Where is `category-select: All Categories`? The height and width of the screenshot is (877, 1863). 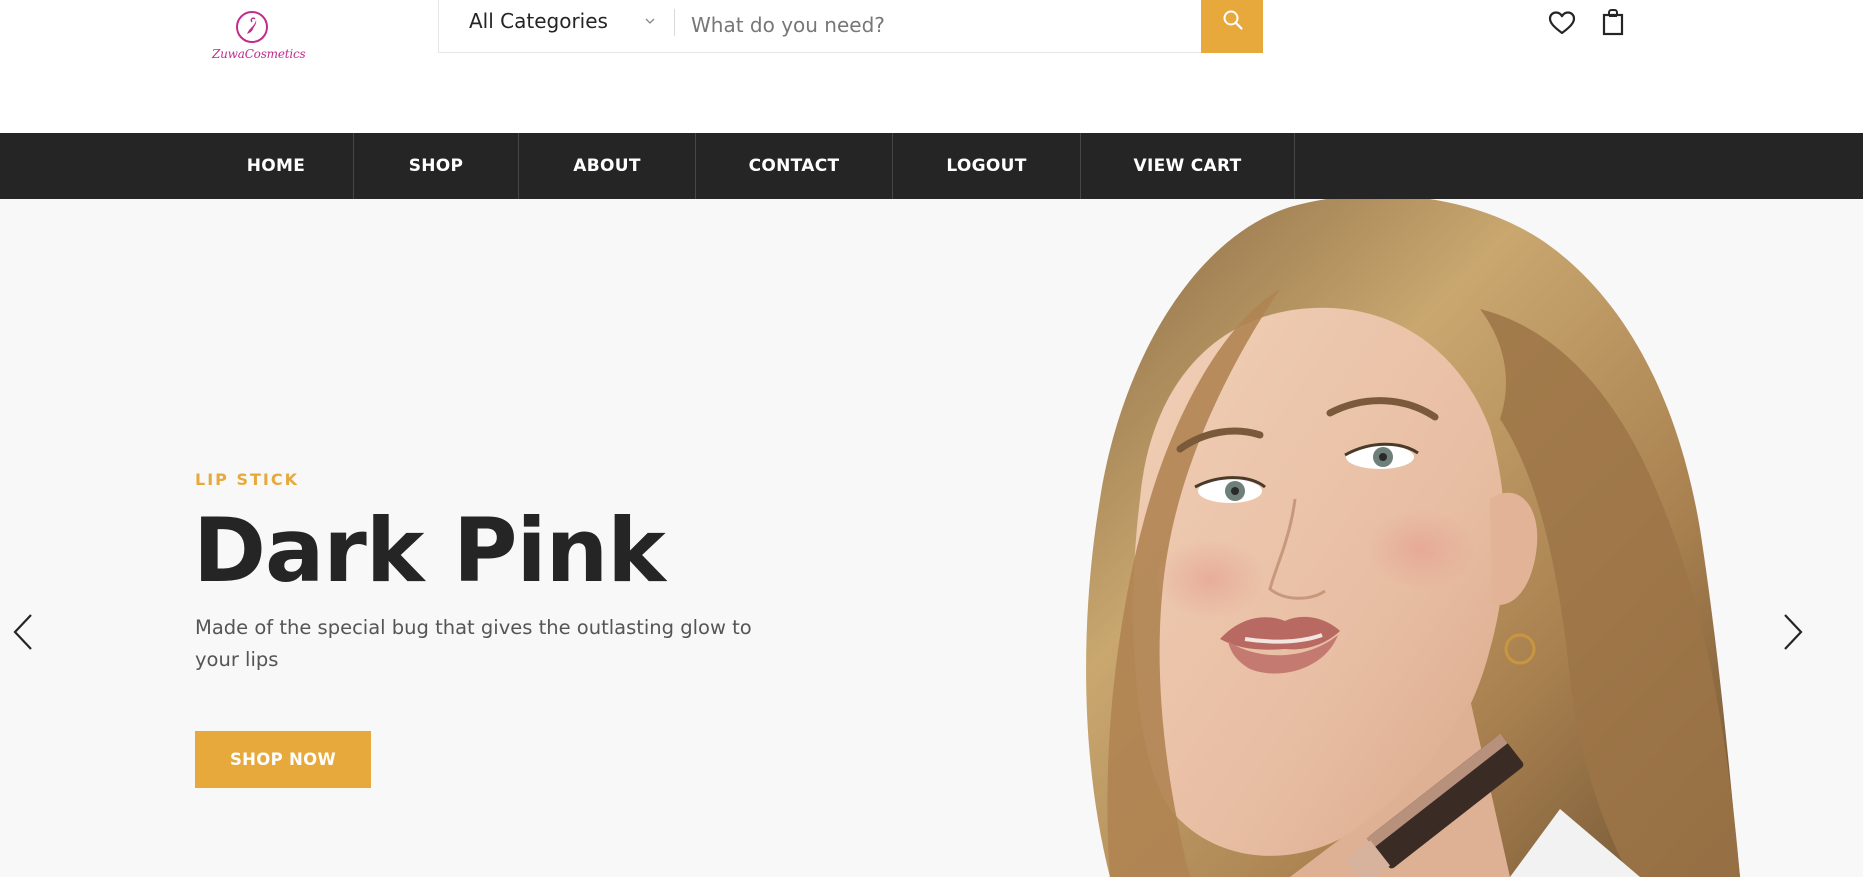 category-select: All Categories is located at coordinates (556, 26).